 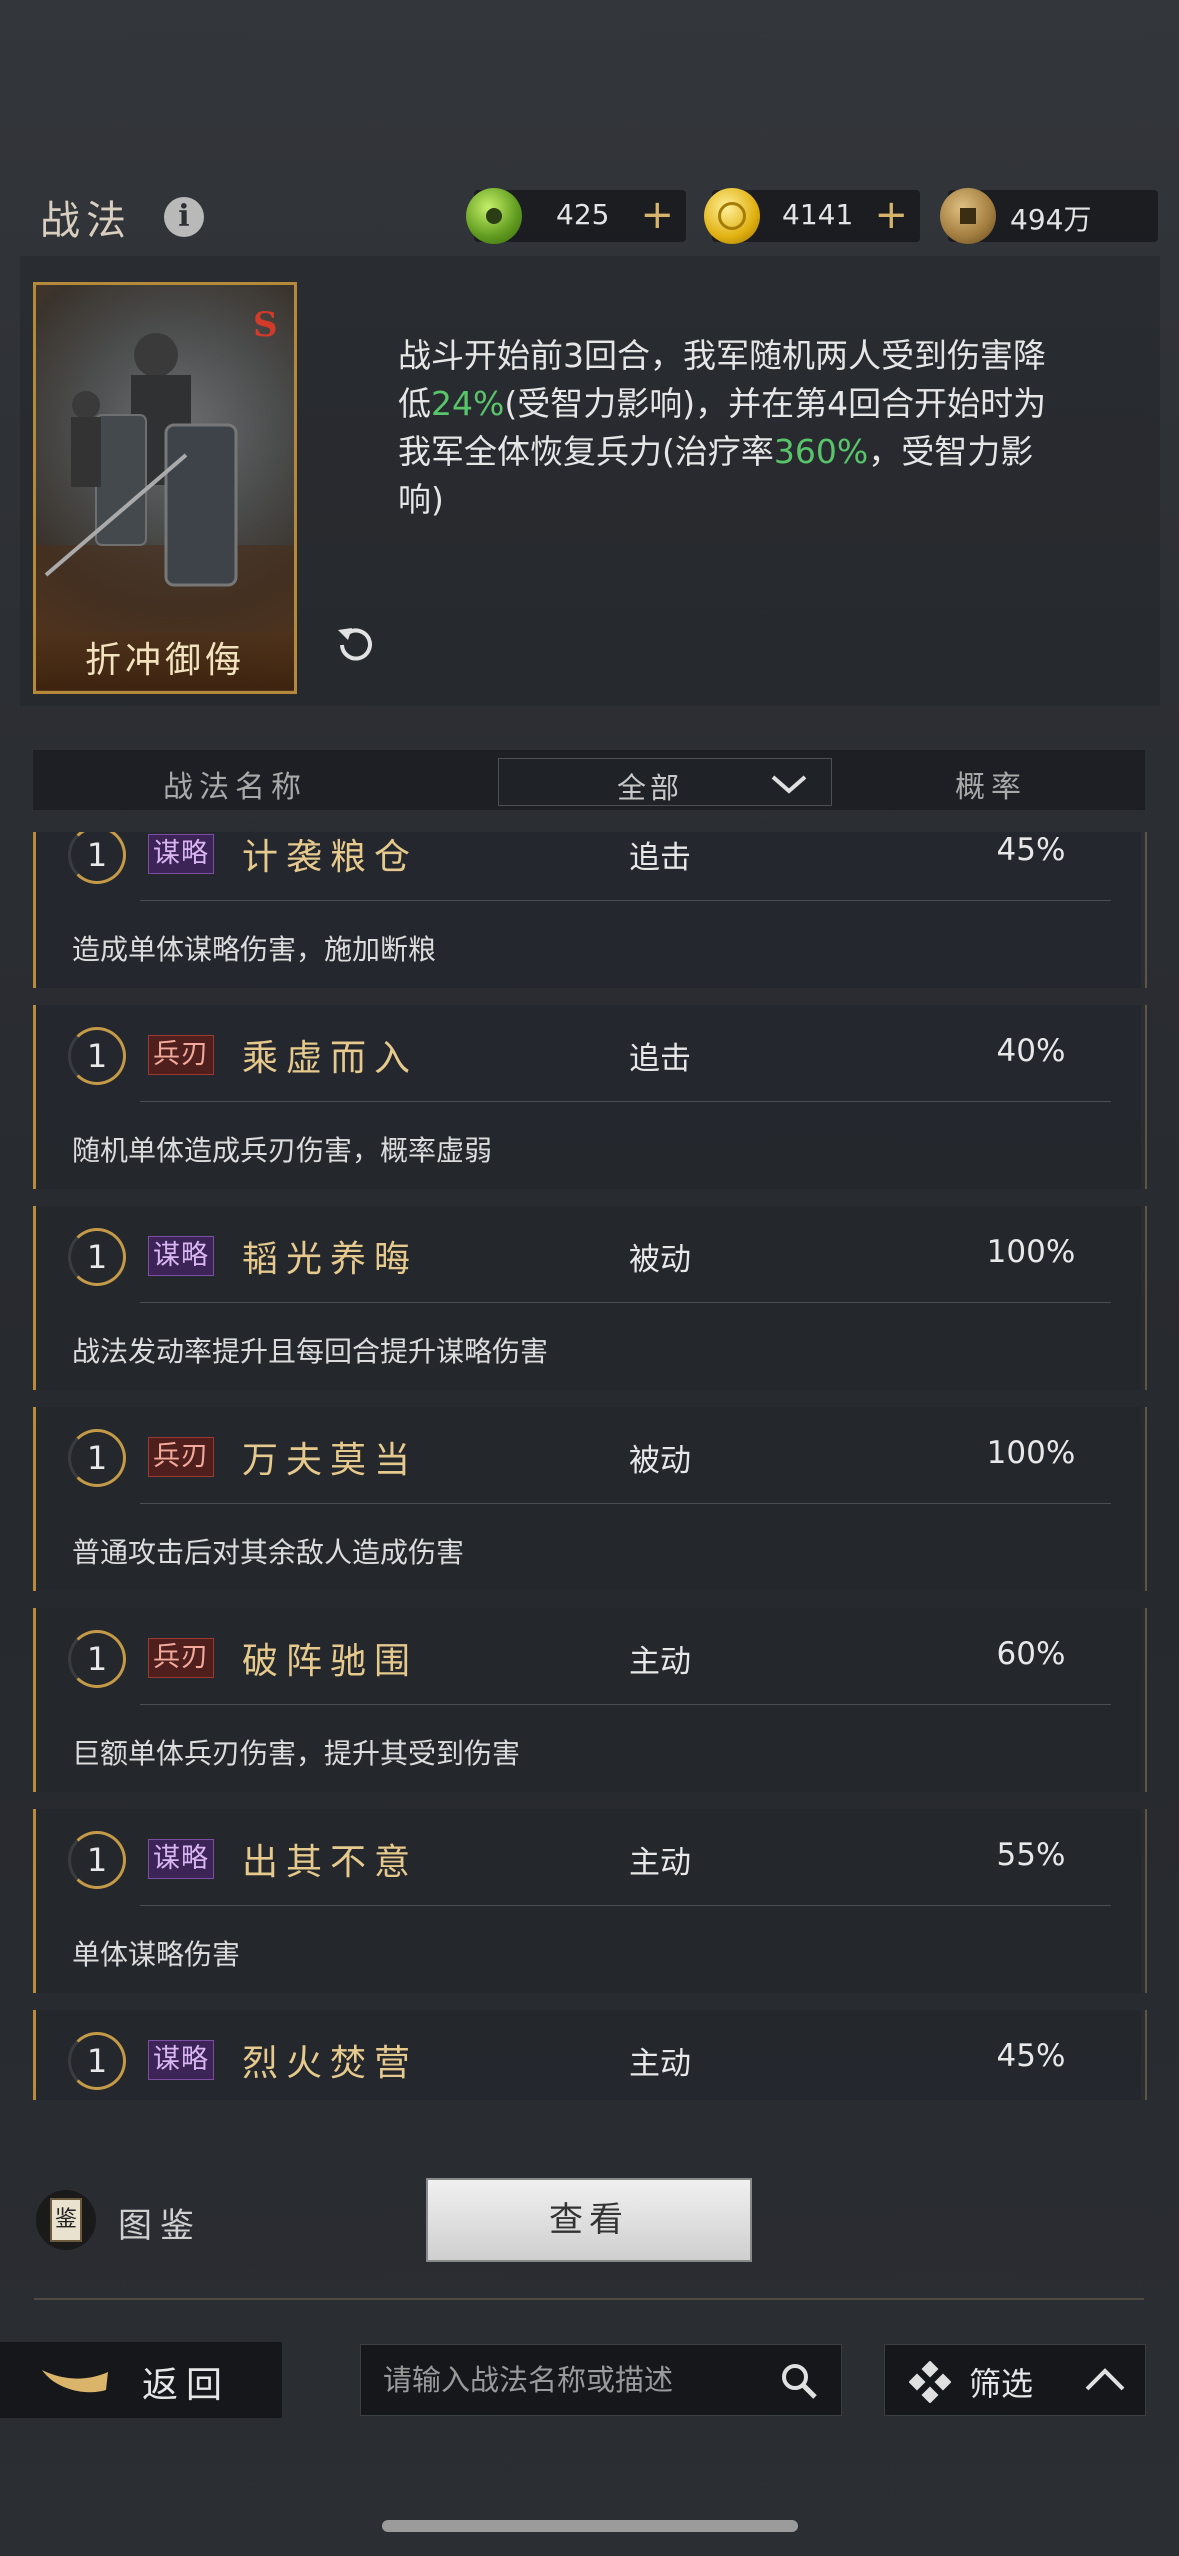 What do you see at coordinates (310, 1351) in the screenshot?
I see `skill-effect-summary: 战法发动率提升且每回合提升谋略伤害` at bounding box center [310, 1351].